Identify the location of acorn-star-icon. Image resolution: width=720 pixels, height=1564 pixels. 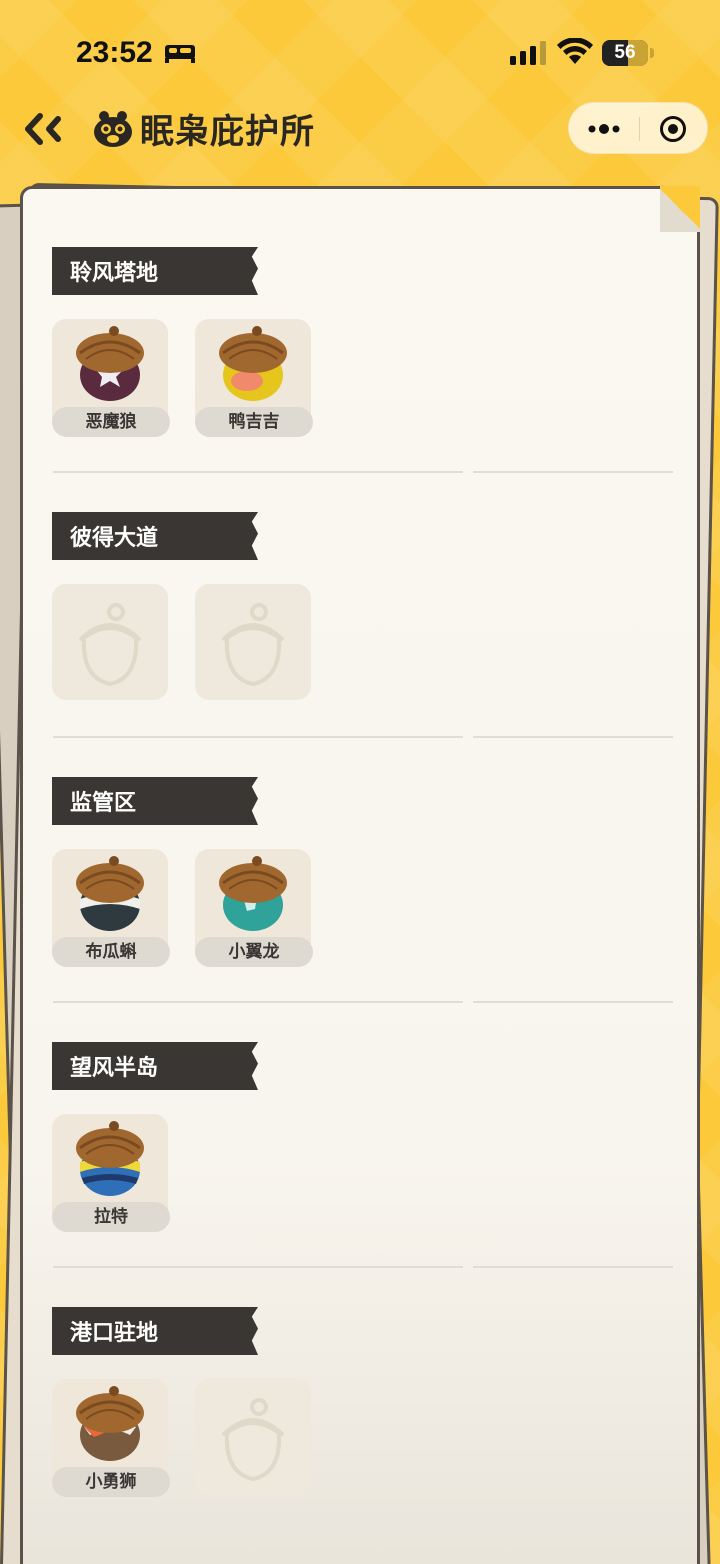
(110, 363).